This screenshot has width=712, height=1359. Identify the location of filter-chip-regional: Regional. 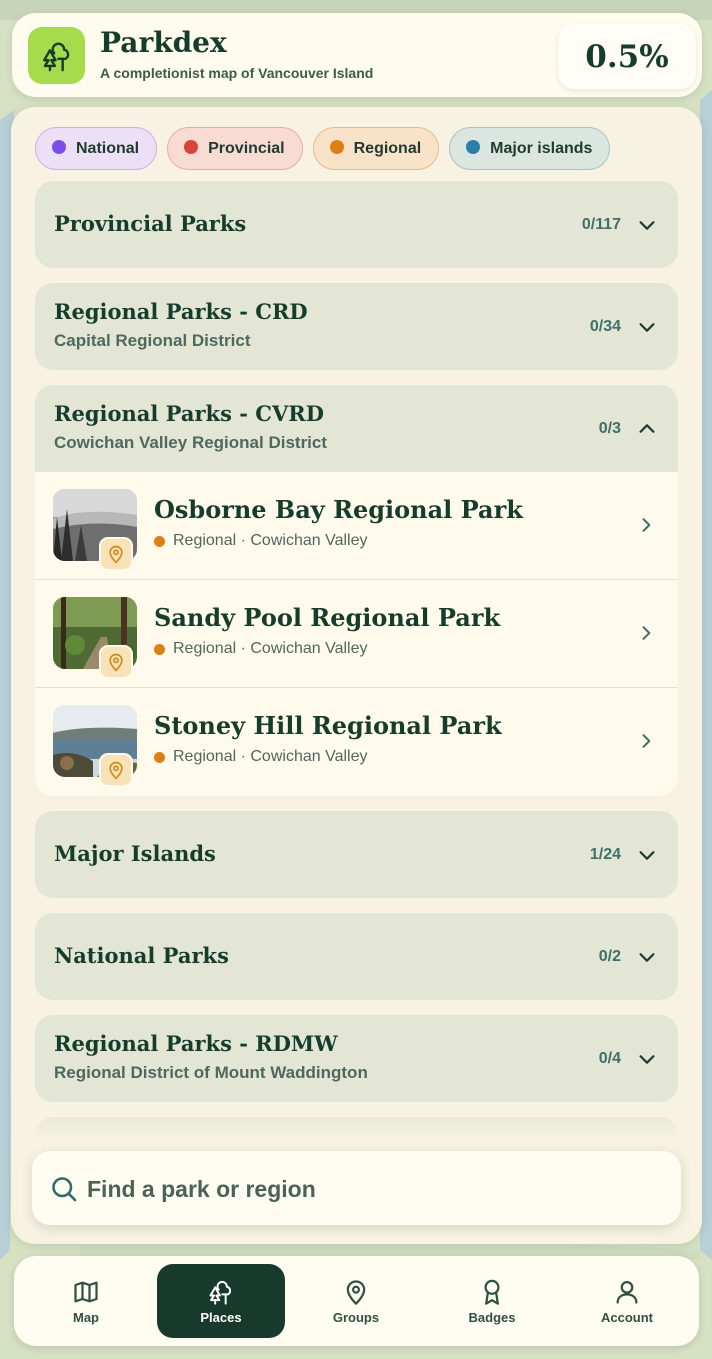
(376, 148).